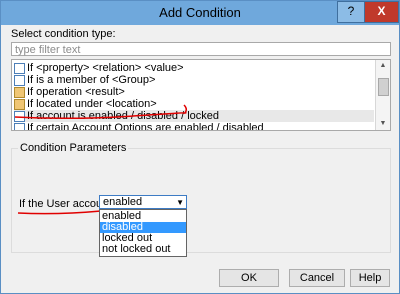  I want to click on condition-item-label: If is a member of <Group>, so click(91, 80).